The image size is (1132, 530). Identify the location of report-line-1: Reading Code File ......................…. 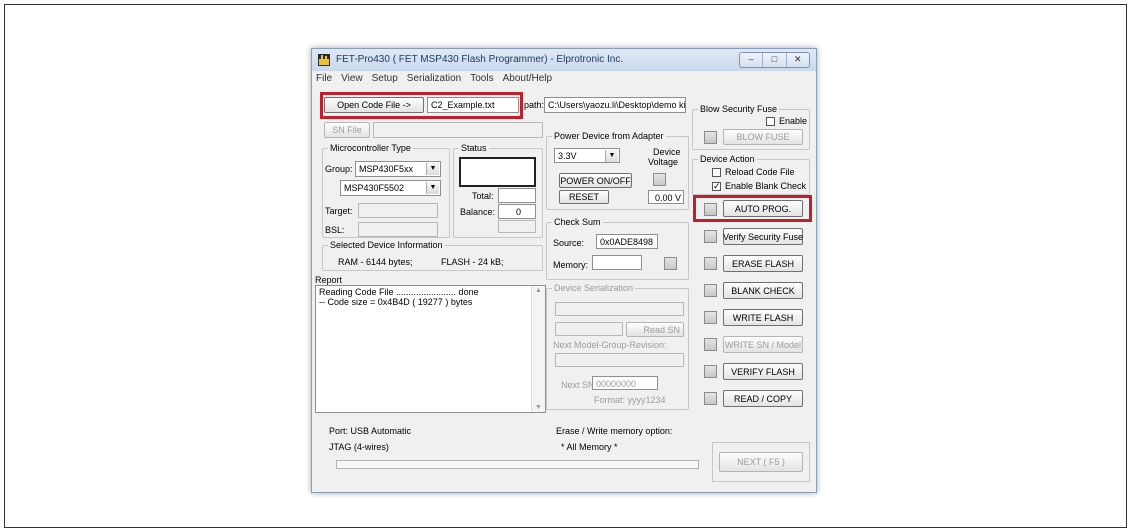
(399, 292).